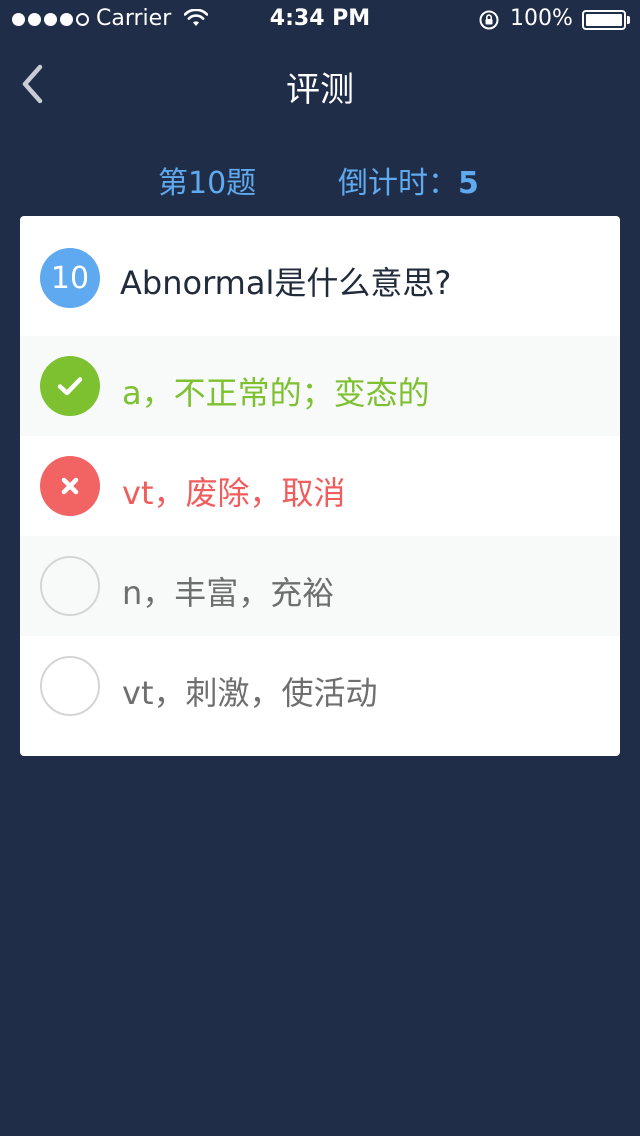  Describe the element at coordinates (207, 183) in the screenshot. I see `question-number-label: 第10题` at that location.